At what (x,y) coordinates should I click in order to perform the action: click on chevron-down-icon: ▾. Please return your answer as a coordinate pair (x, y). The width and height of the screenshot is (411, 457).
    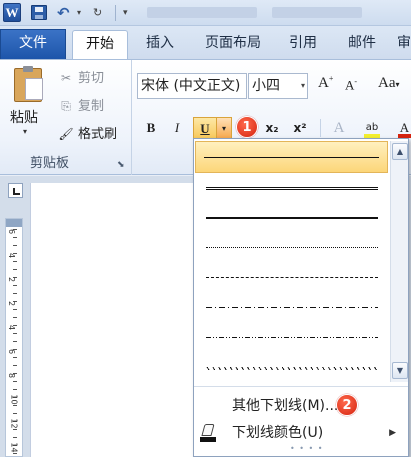
    Looking at the image, I should click on (303, 86).